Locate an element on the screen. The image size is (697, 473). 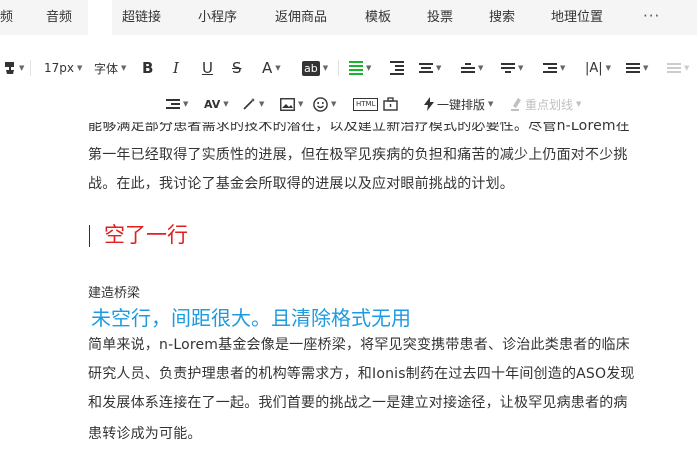
emoji-icon is located at coordinates (320, 104).